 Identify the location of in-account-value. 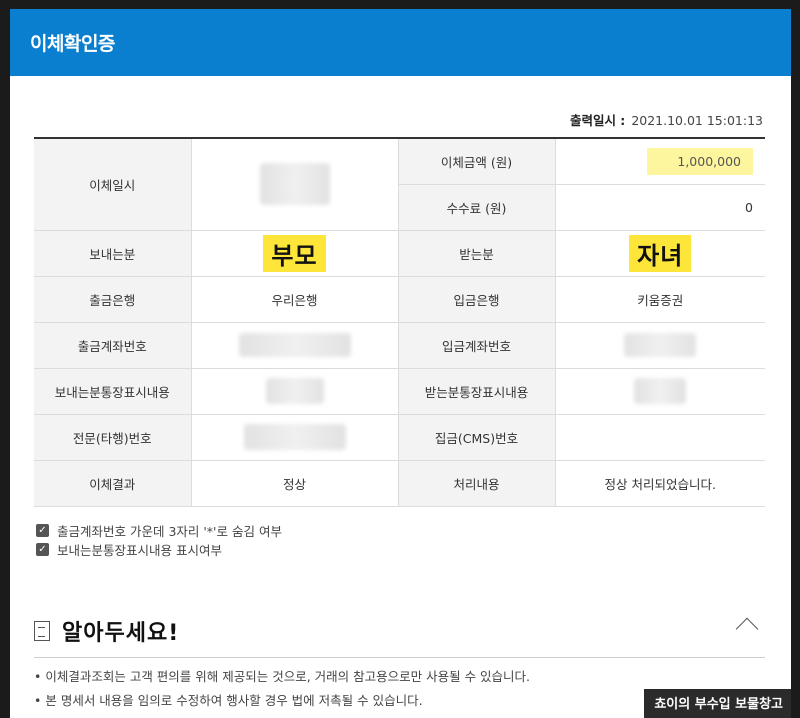
(659, 345).